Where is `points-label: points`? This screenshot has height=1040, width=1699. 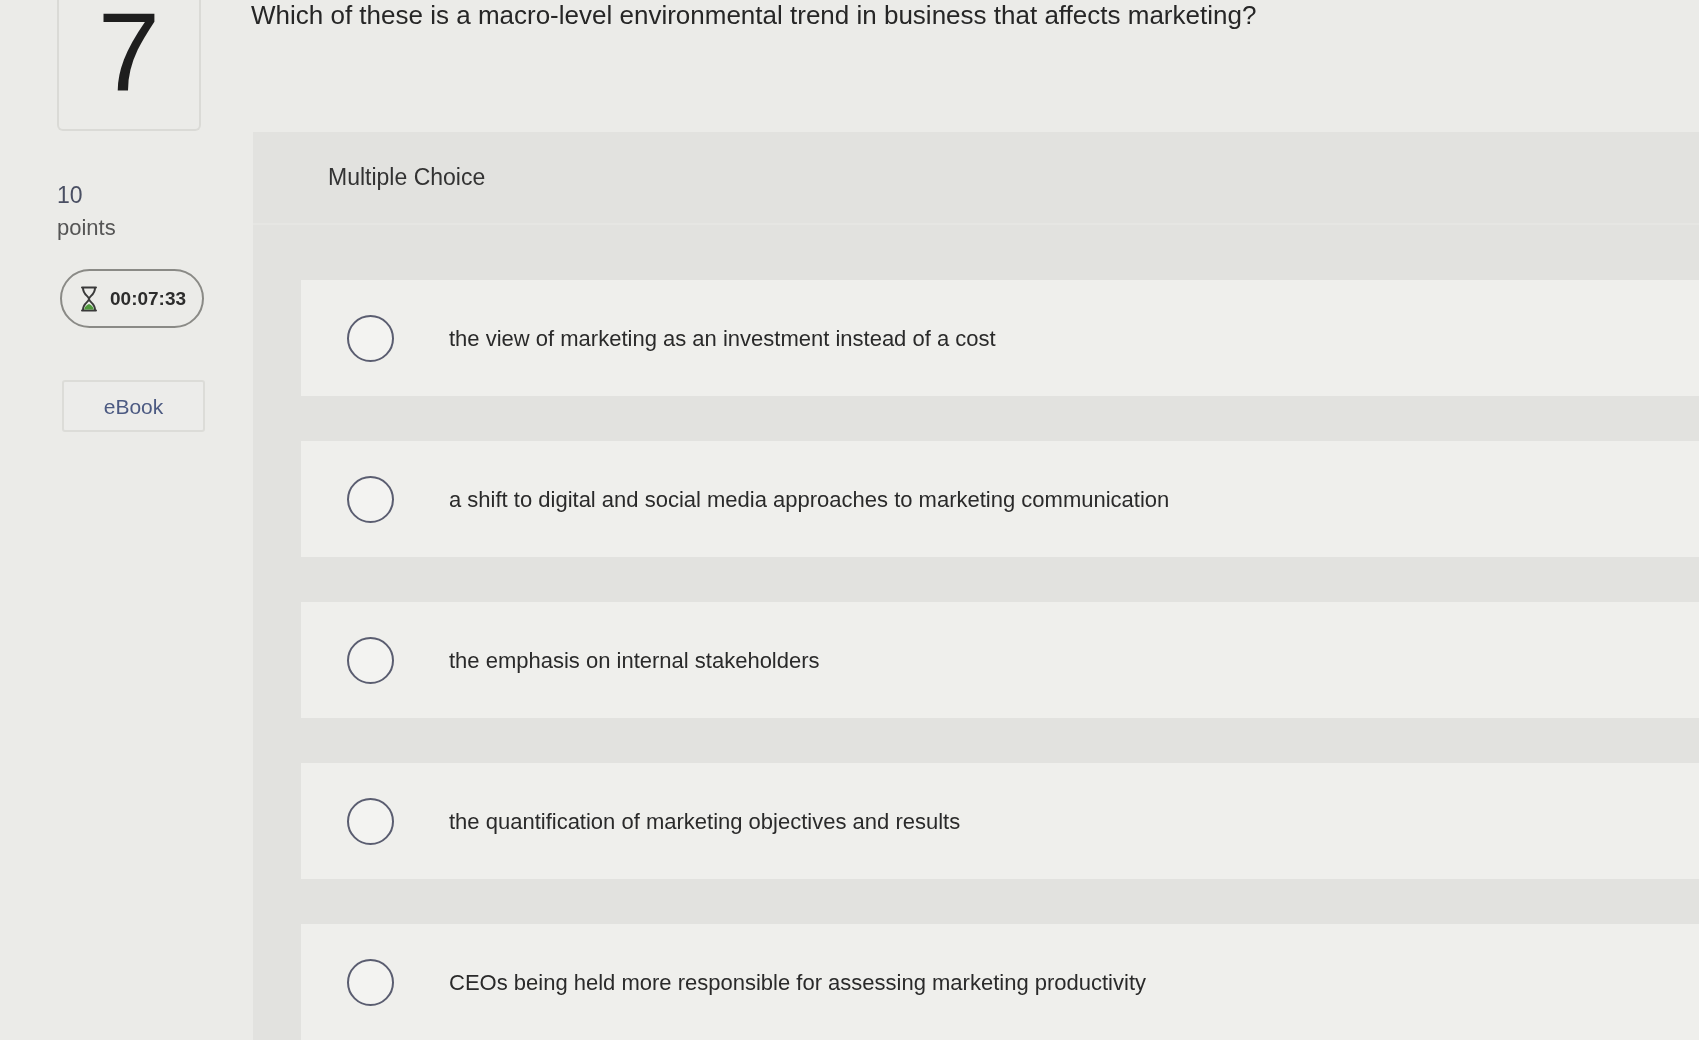 points-label: points is located at coordinates (86, 227).